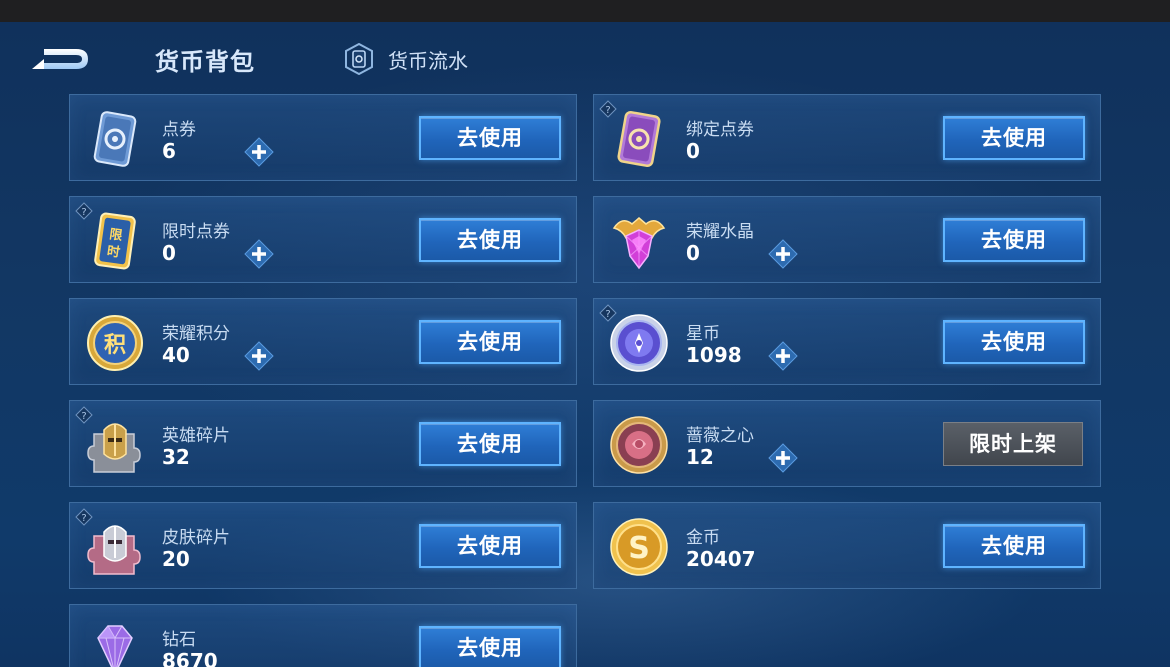 This screenshot has width=1170, height=667. Describe the element at coordinates (721, 559) in the screenshot. I see `currency-amount: 20407` at that location.